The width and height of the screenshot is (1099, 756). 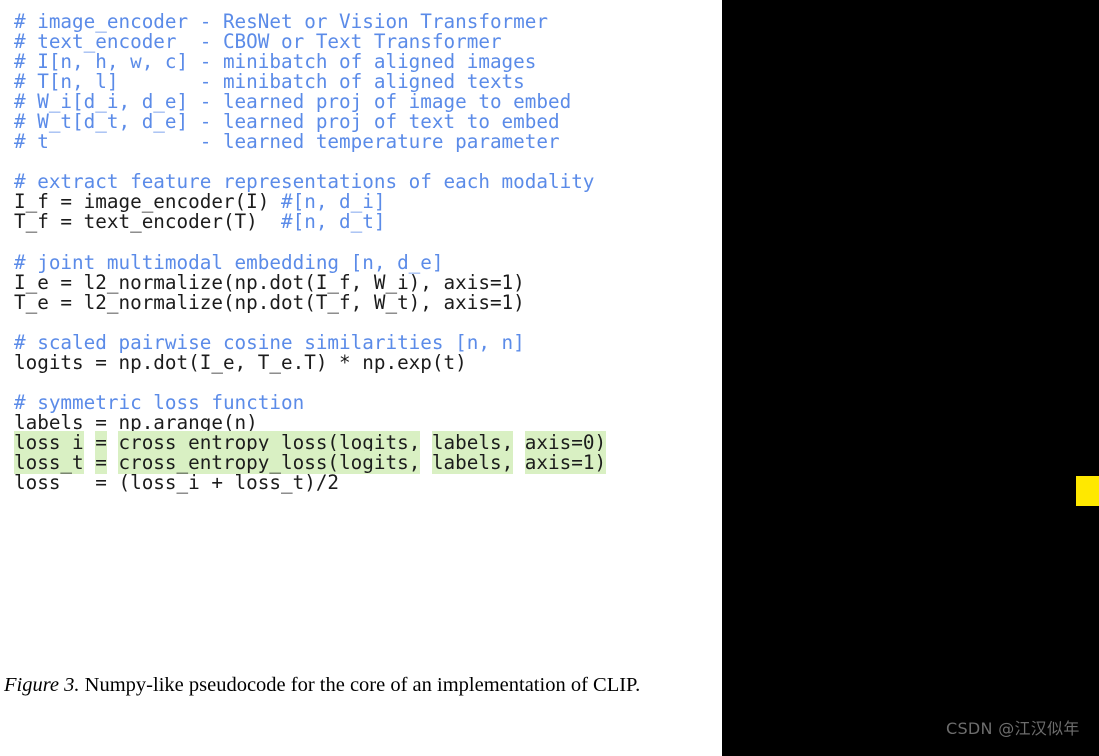 What do you see at coordinates (364, 262) in the screenshot?
I see `code-line: # joint multimodal embedding [n, d_e]` at bounding box center [364, 262].